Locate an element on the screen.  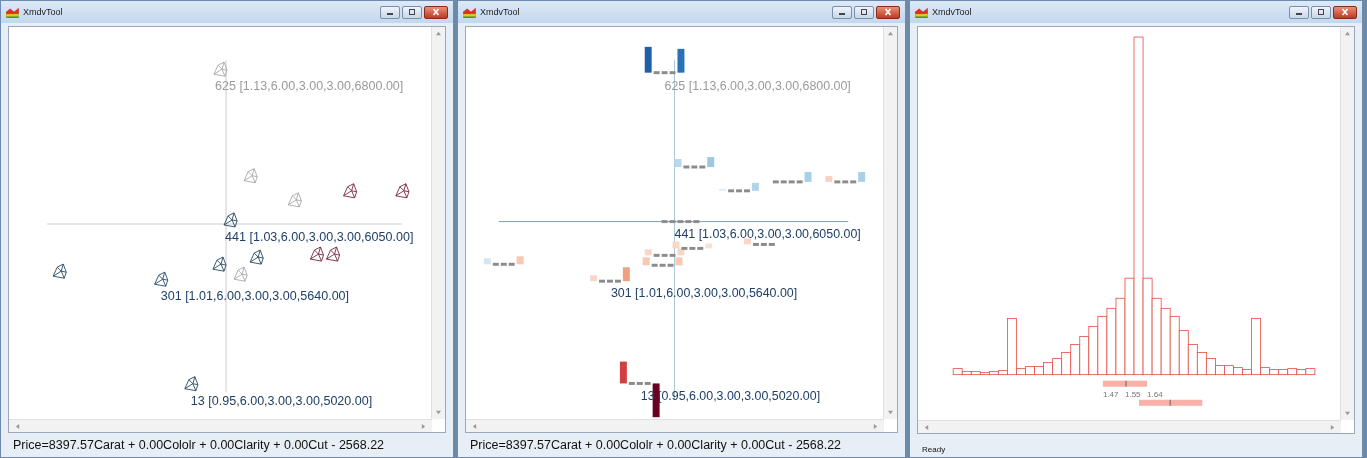
range-label: 1.64 is located at coordinates (1155, 394).